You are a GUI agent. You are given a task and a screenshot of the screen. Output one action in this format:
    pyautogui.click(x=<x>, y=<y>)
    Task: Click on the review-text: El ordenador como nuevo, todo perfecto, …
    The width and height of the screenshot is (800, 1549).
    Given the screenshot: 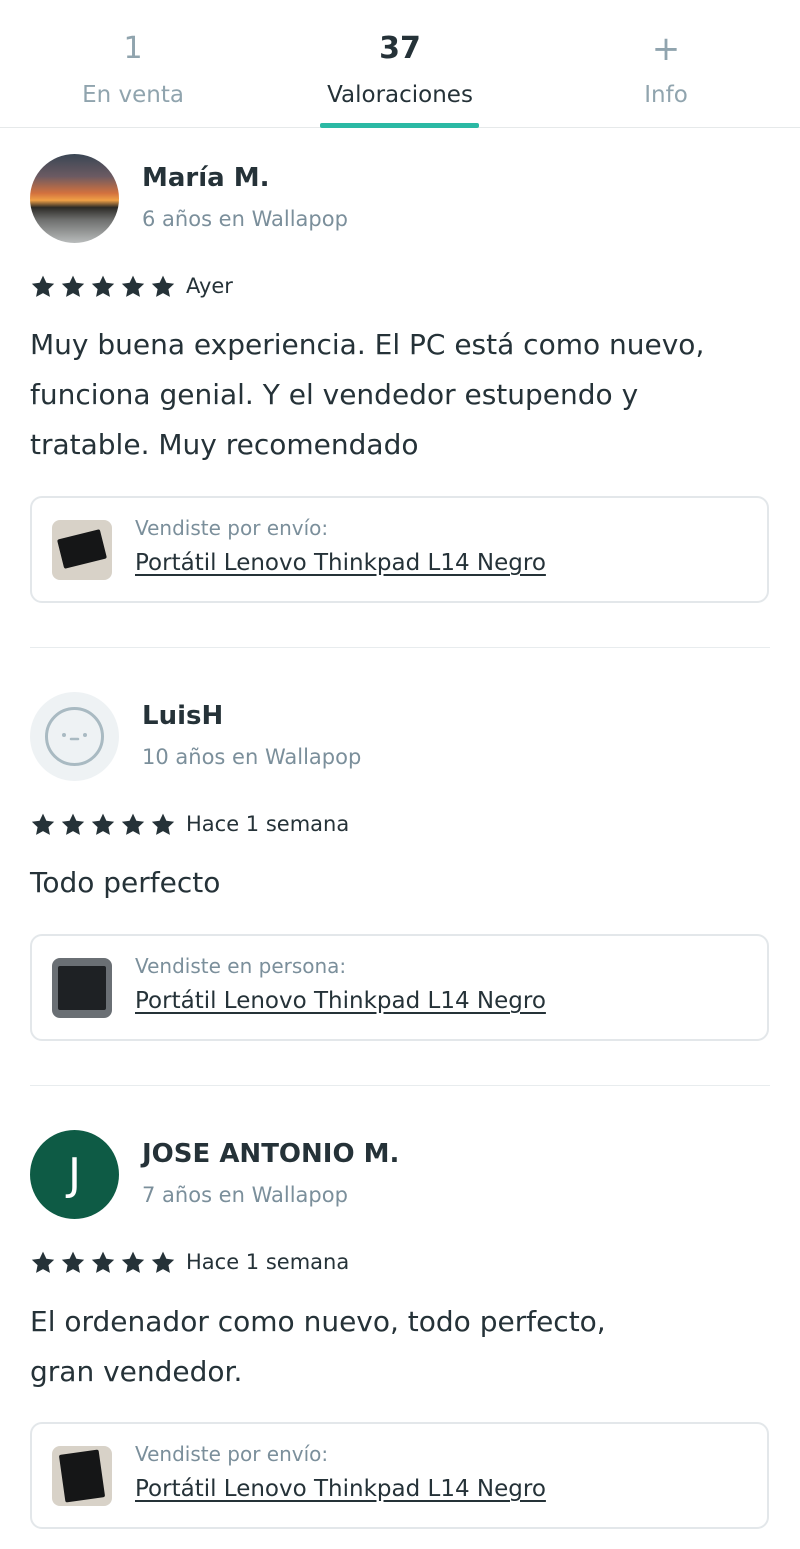 What is the action you would take?
    pyautogui.click(x=390, y=1347)
    